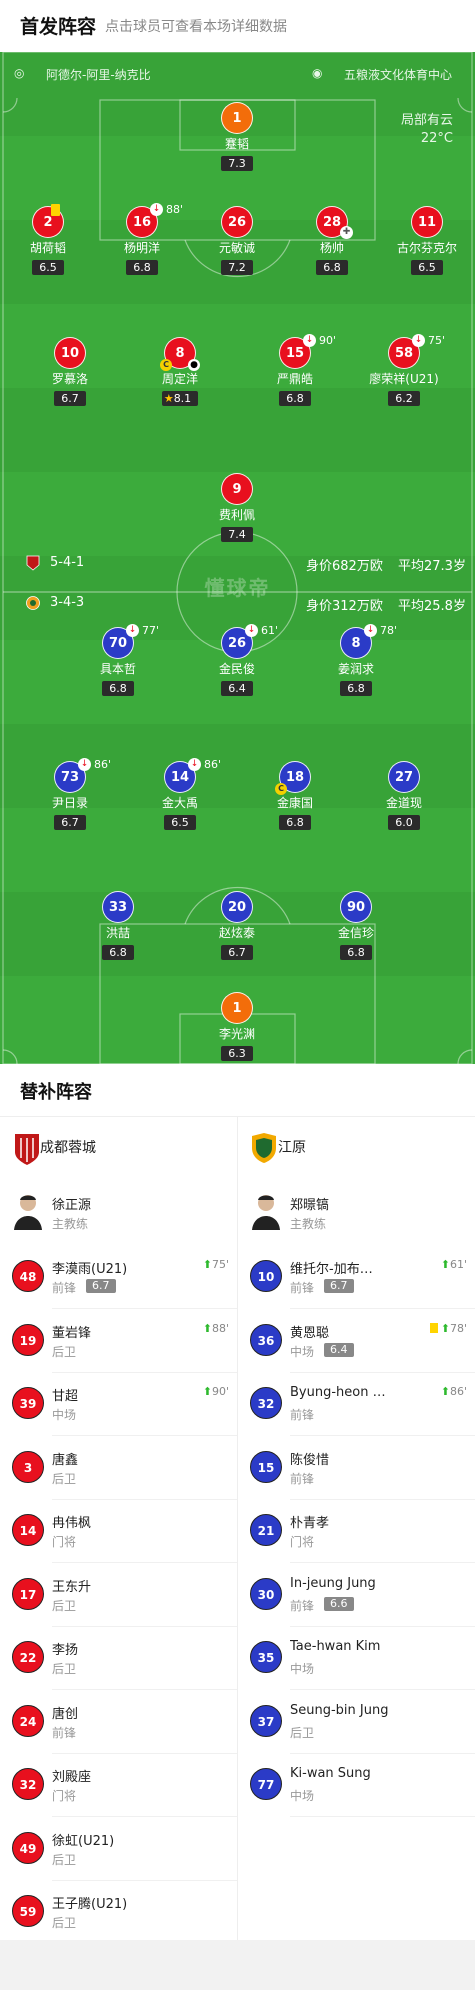 Image resolution: width=475 pixels, height=1990 pixels. What do you see at coordinates (404, 370) in the screenshot?
I see `player-home-58: 58 ↓ 75' 廖荣祥(U21) 6.2` at bounding box center [404, 370].